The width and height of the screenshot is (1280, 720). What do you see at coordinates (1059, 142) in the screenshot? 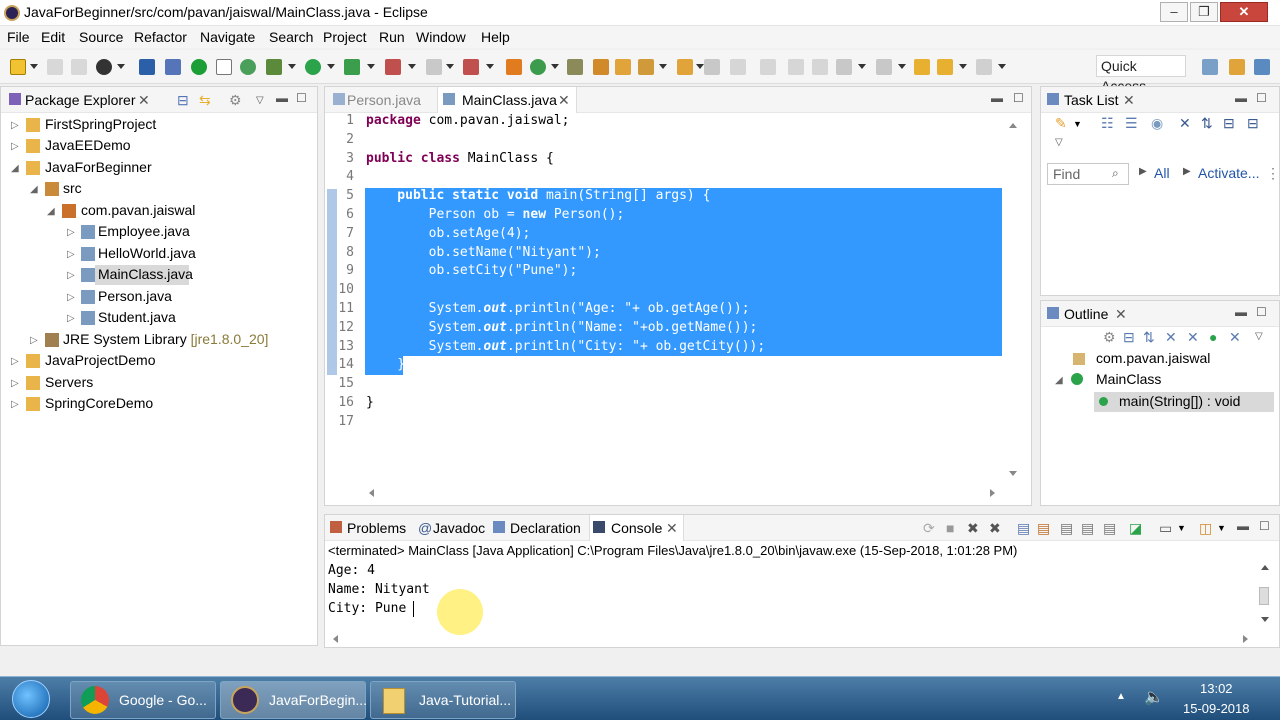
I see `view-menu-icon: ▽` at bounding box center [1059, 142].